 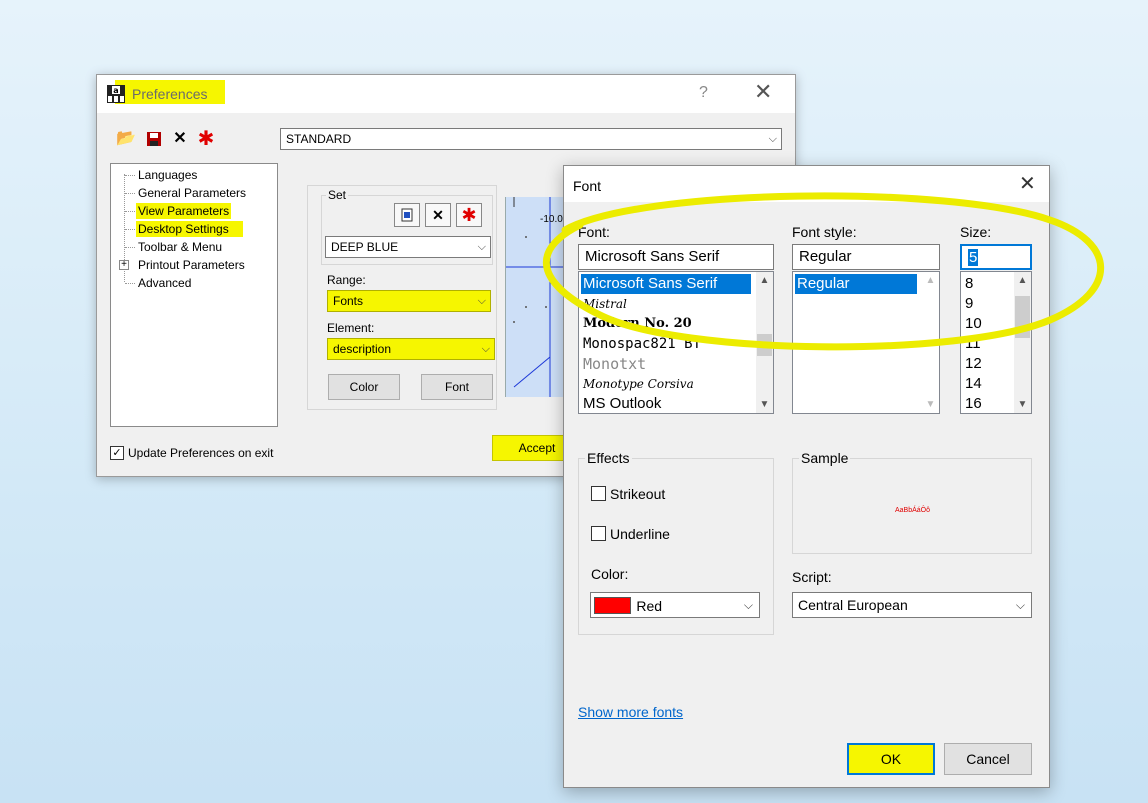 I want to click on tree-item-printout-parameters: Printout Parameters, so click(x=191, y=265).